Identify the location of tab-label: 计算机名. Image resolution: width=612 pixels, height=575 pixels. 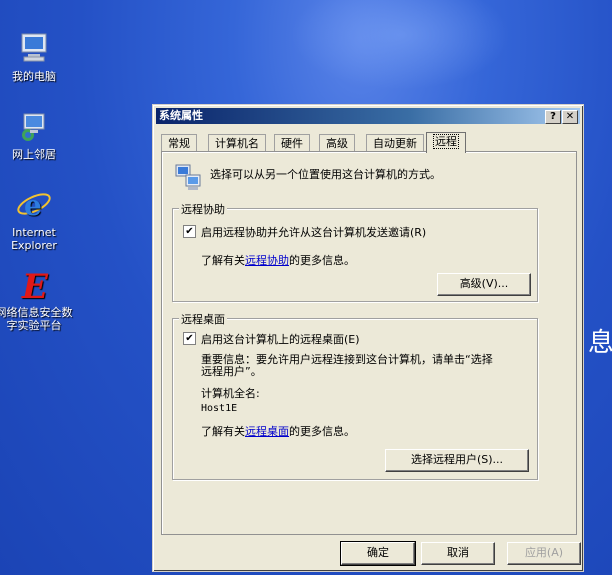
(237, 143).